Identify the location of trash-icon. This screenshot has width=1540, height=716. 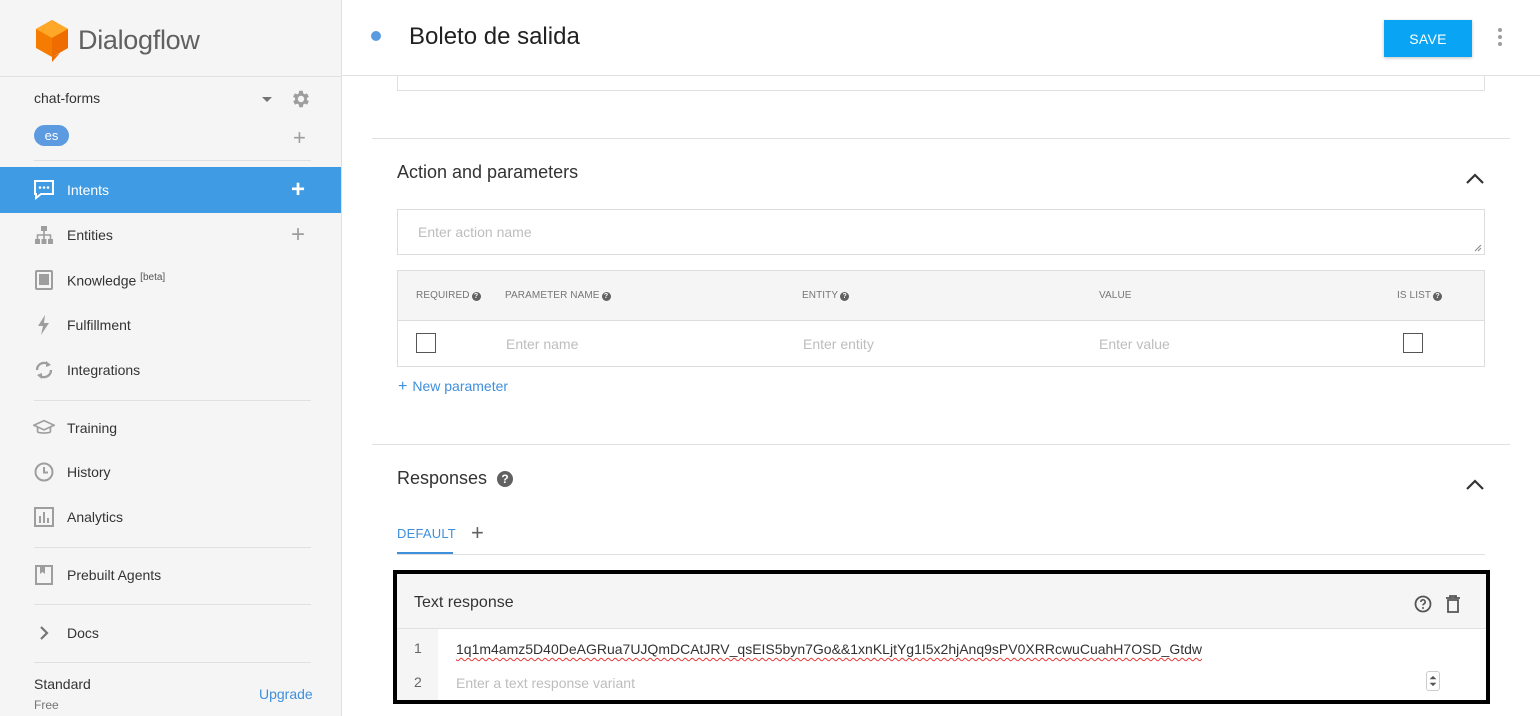
(1453, 604).